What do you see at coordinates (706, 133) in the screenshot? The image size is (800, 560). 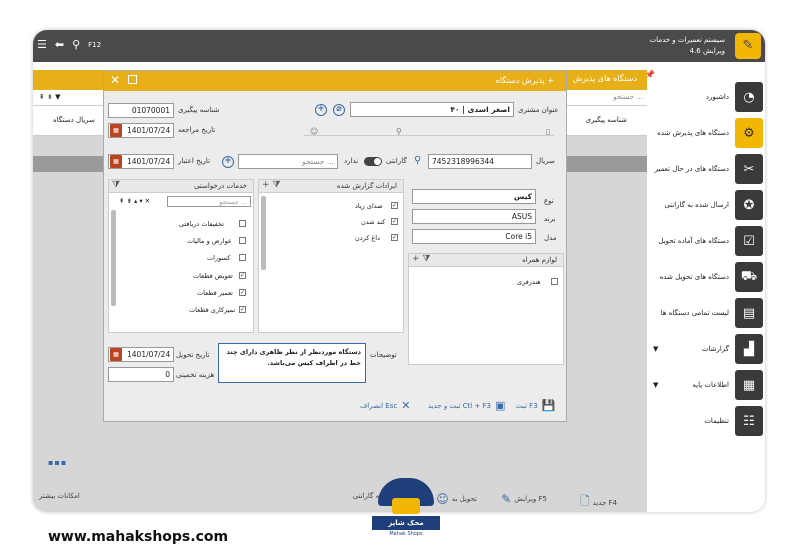 I see `sidebar-item-received: دستگاه های پذیرش شده ⚙` at bounding box center [706, 133].